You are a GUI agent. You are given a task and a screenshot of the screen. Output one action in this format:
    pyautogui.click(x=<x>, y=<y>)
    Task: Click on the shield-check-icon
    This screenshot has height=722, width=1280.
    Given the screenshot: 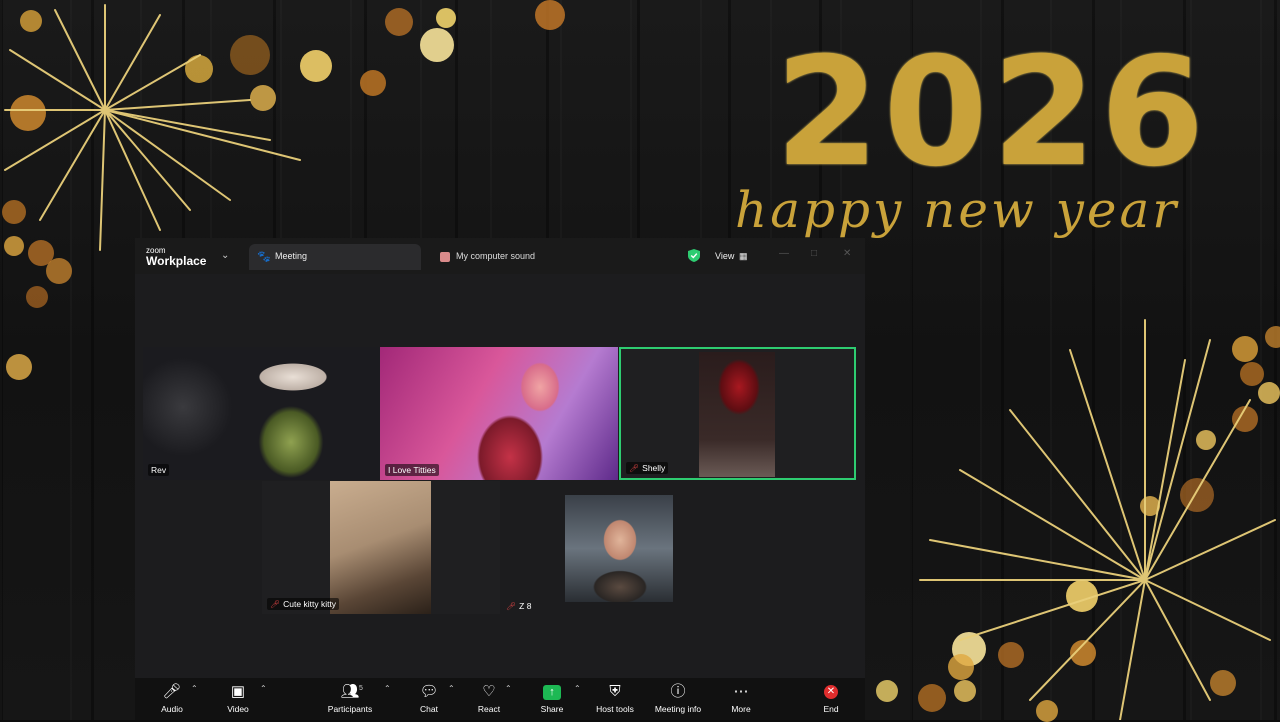 What is the action you would take?
    pyautogui.click(x=694, y=255)
    